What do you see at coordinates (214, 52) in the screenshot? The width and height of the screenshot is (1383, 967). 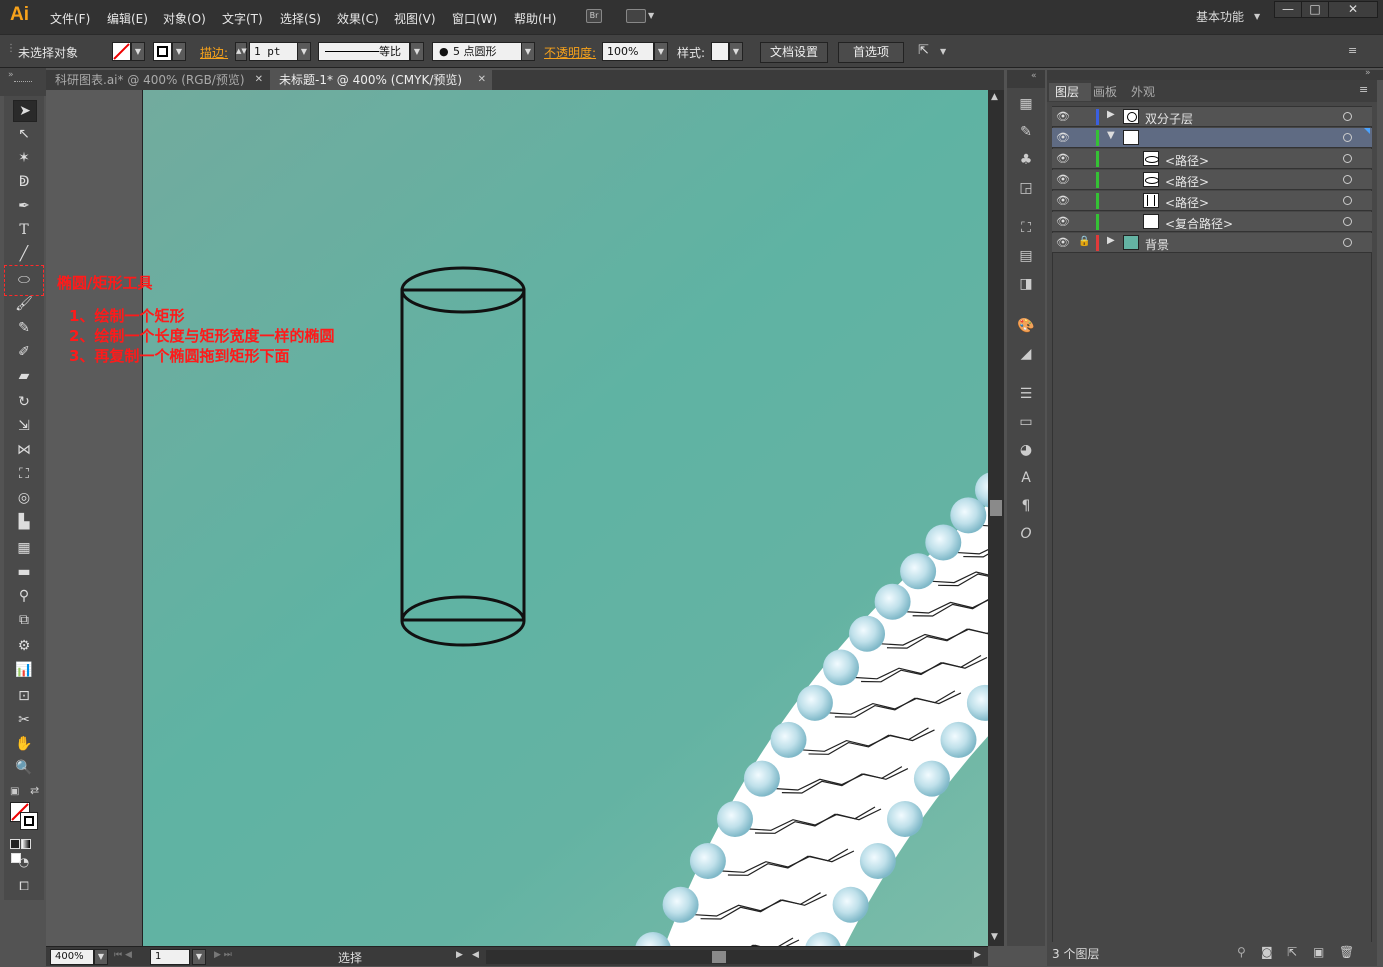 I see `stroke-label: 描边:` at bounding box center [214, 52].